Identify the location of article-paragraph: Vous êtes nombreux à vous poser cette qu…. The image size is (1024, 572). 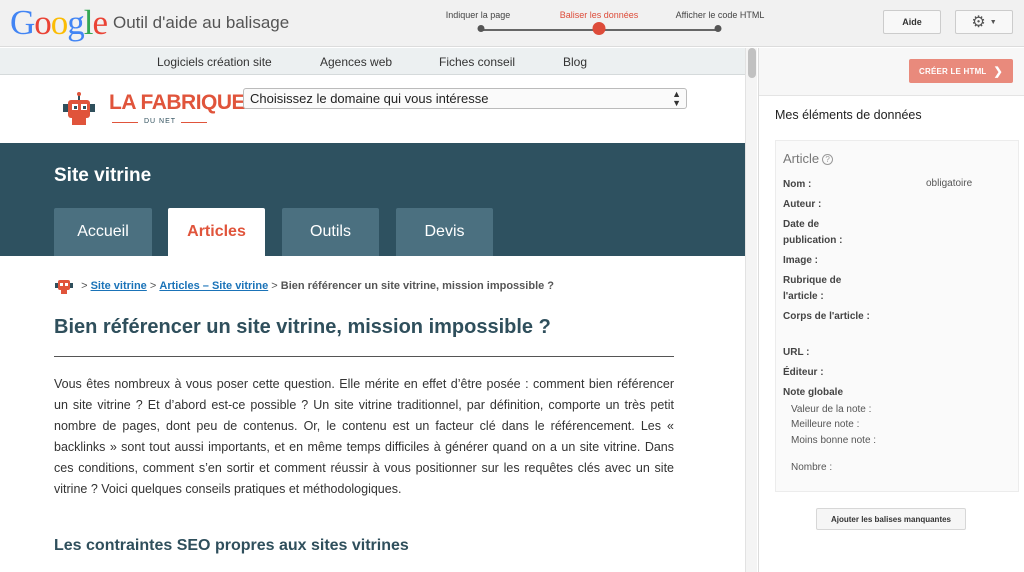
(364, 436).